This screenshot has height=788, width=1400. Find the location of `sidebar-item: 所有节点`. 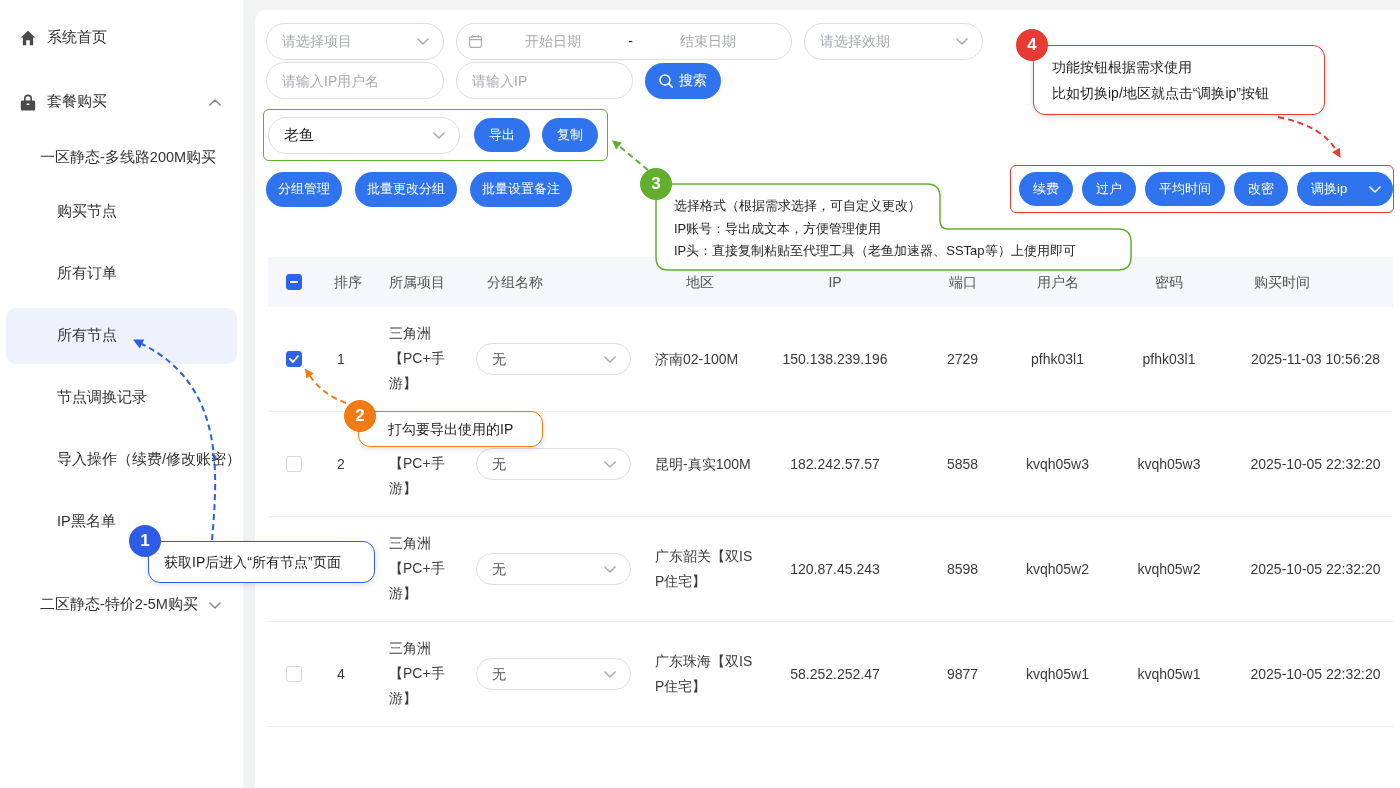

sidebar-item: 所有节点 is located at coordinates (121, 336).